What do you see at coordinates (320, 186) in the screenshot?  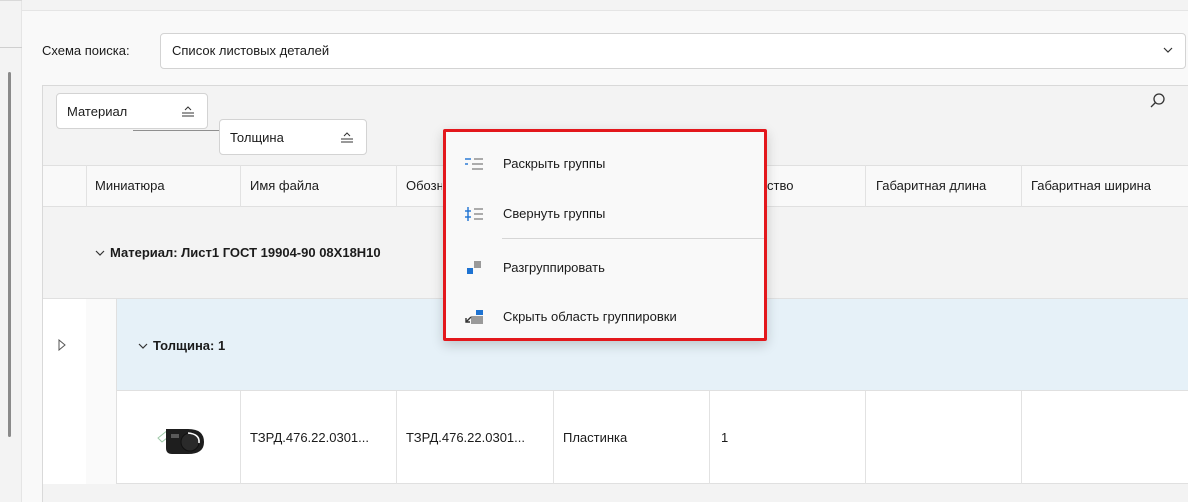 I see `column-header-file-name: Имя файла` at bounding box center [320, 186].